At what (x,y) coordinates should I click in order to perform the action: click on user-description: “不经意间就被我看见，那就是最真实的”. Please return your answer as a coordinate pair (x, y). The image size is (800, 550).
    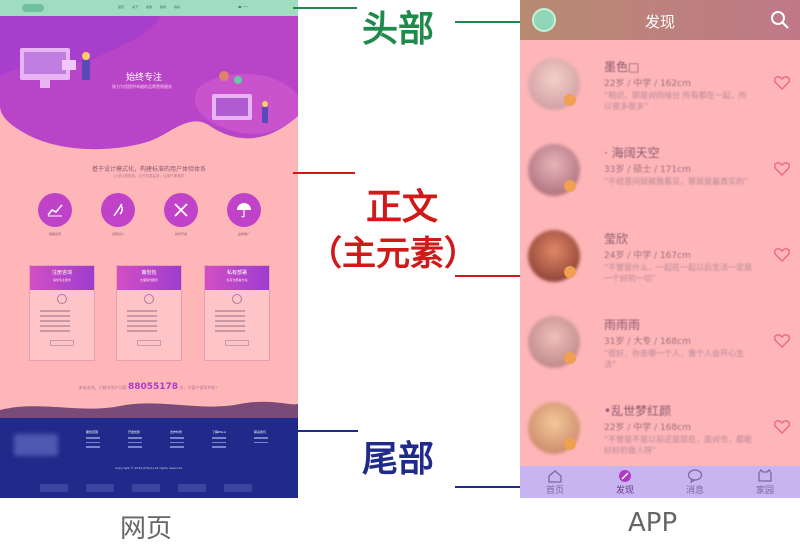
    Looking at the image, I should click on (676, 181).